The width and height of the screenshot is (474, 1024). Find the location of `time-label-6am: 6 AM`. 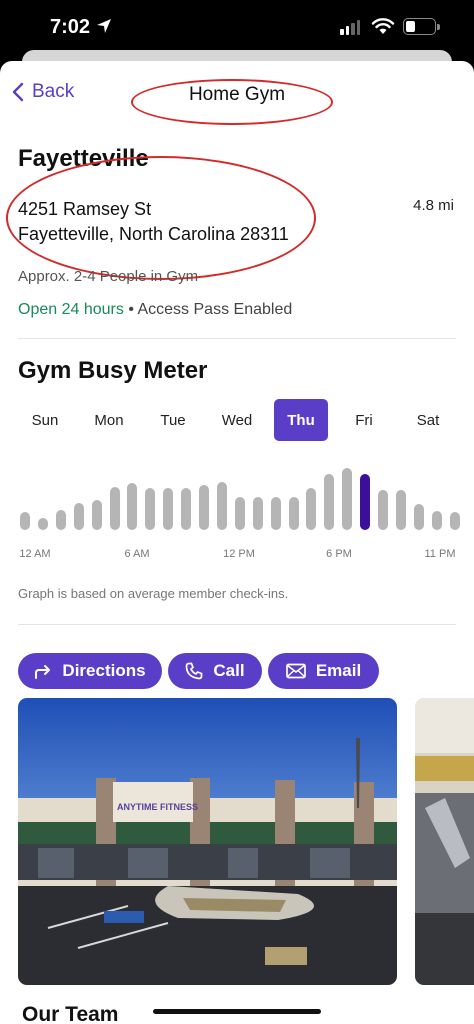

time-label-6am: 6 AM is located at coordinates (137, 554).